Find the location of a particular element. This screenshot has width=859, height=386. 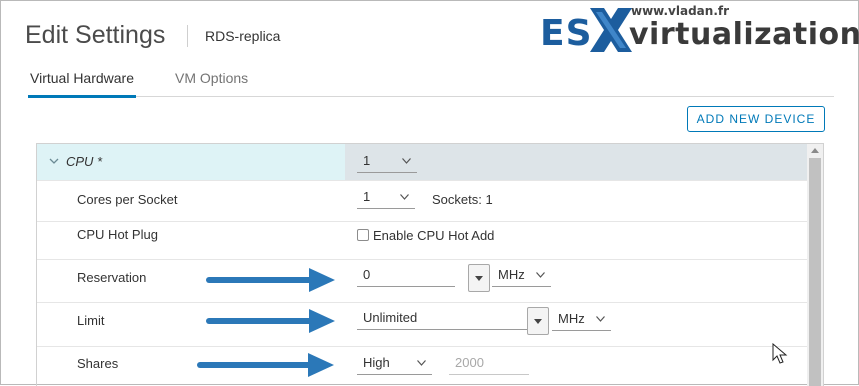

mouse-cursor-icon is located at coordinates (780, 353).